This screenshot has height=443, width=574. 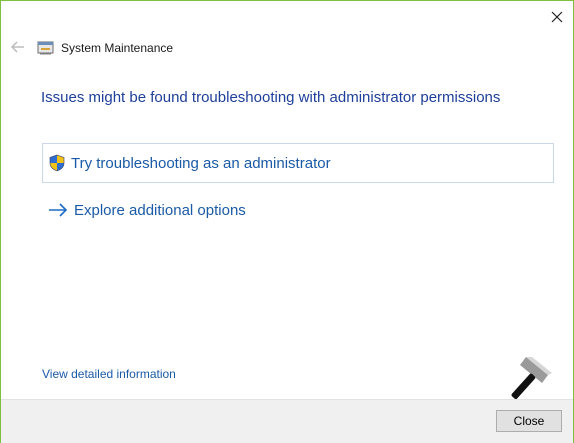 What do you see at coordinates (529, 421) in the screenshot?
I see `close-button: Close` at bounding box center [529, 421].